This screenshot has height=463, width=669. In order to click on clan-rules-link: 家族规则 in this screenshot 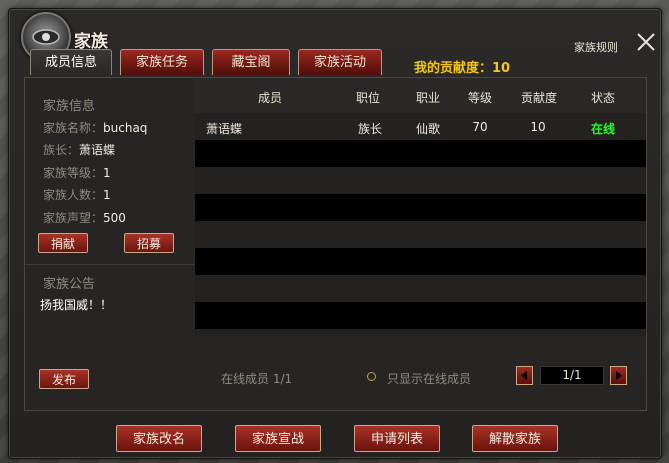, I will do `click(596, 47)`.